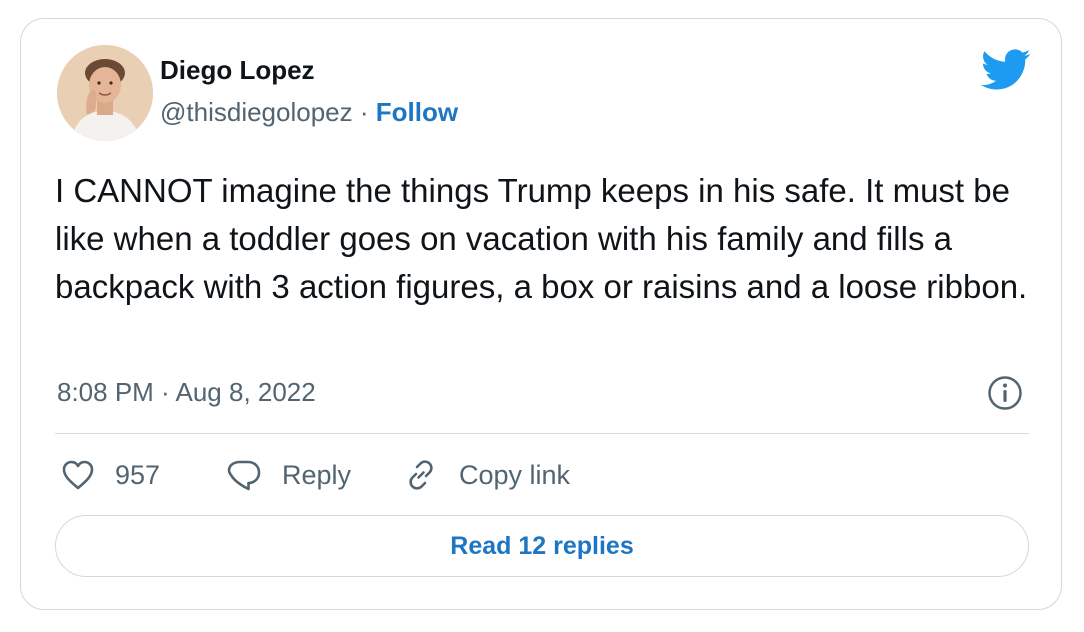 The image size is (1084, 632). What do you see at coordinates (186, 392) in the screenshot?
I see `tweet-timestamp: 8:08 PM · Aug 8, 2022` at bounding box center [186, 392].